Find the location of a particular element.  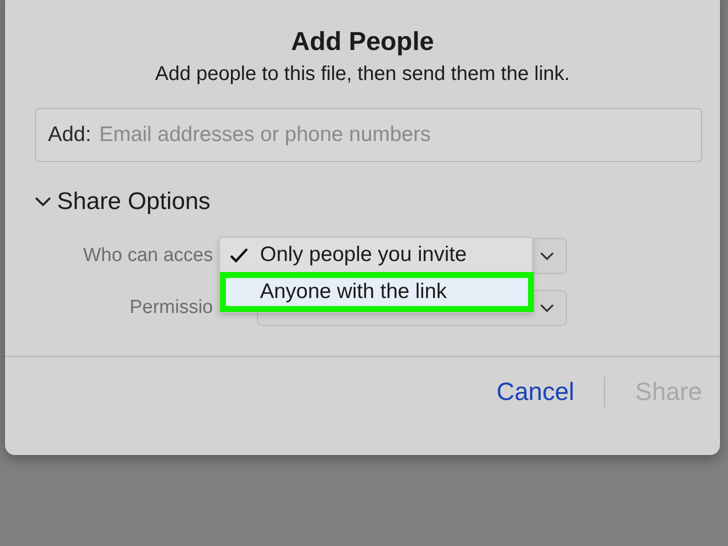

option-label: Who can acces is located at coordinates (147, 256).